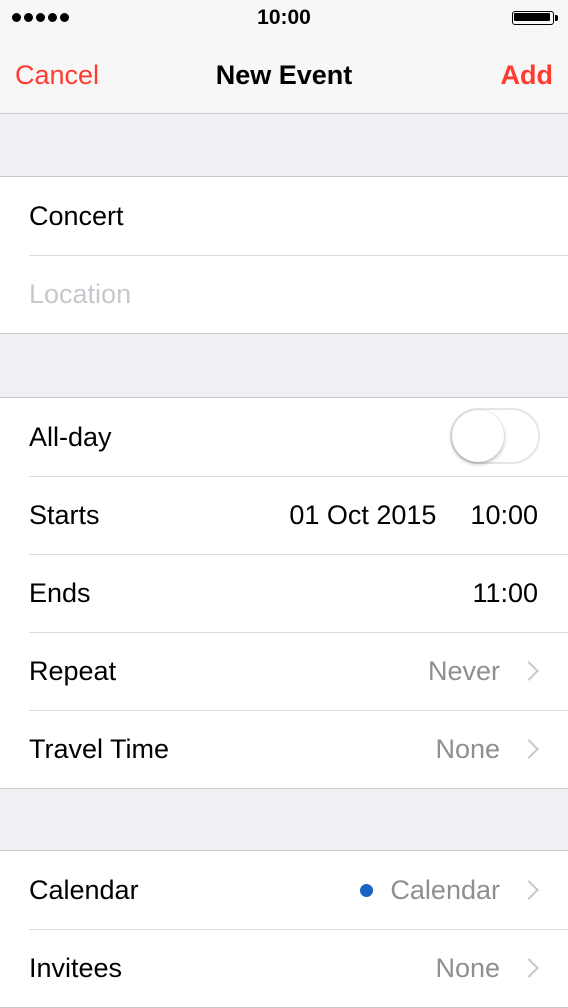 The height and width of the screenshot is (1008, 568). What do you see at coordinates (467, 968) in the screenshot?
I see `invitees-value: None` at bounding box center [467, 968].